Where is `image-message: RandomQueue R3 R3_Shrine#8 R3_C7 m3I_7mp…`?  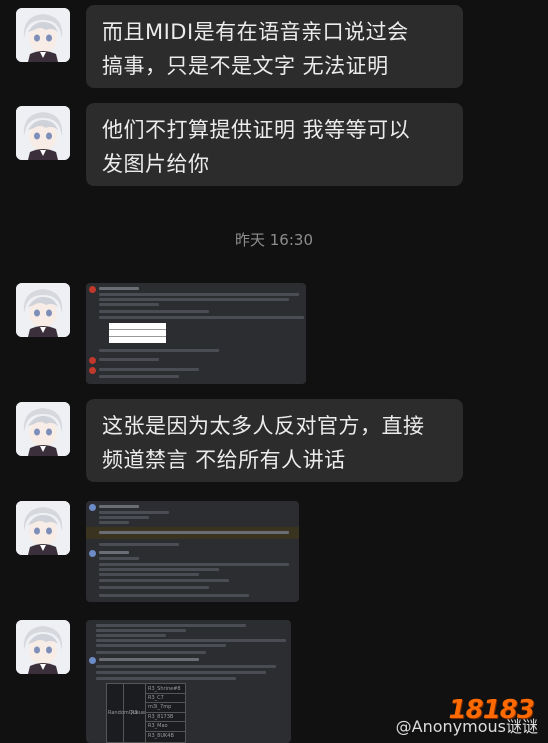 image-message: RandomQueue R3 R3_Shrine#8 R3_C7 m3I_7mp… is located at coordinates (188, 681).